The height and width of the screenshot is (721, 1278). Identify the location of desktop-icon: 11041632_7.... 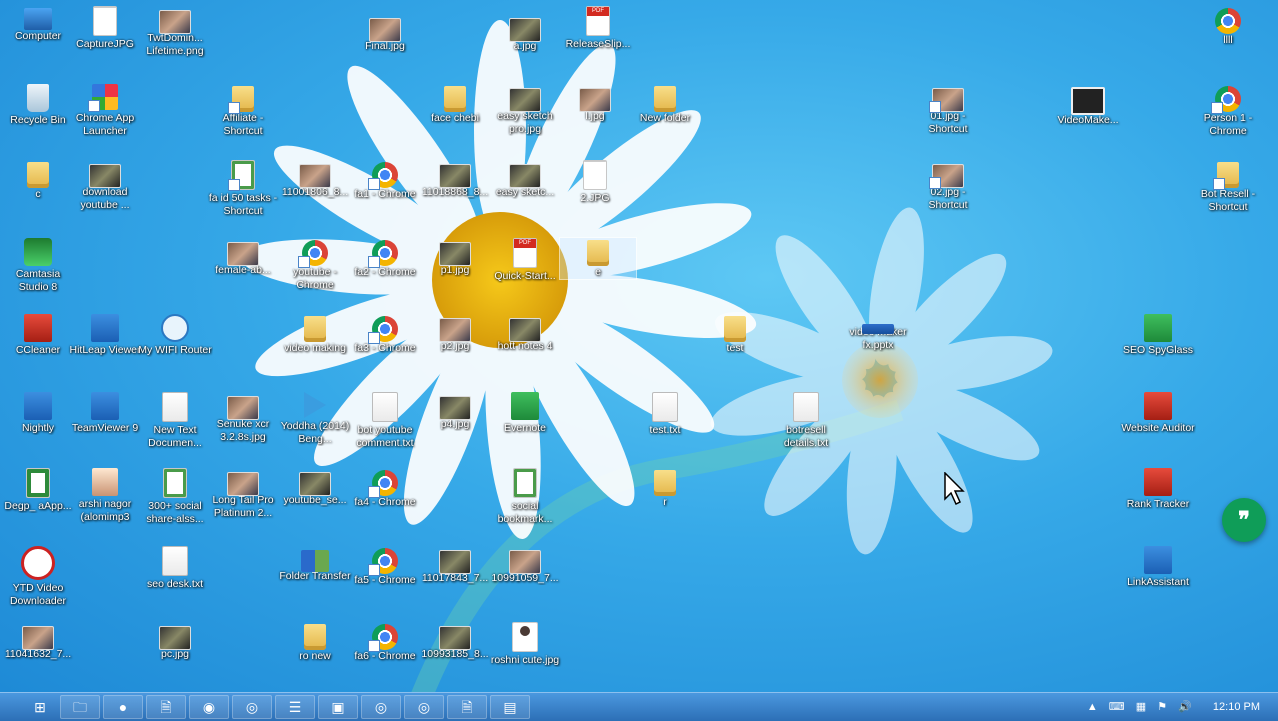
(38, 641).